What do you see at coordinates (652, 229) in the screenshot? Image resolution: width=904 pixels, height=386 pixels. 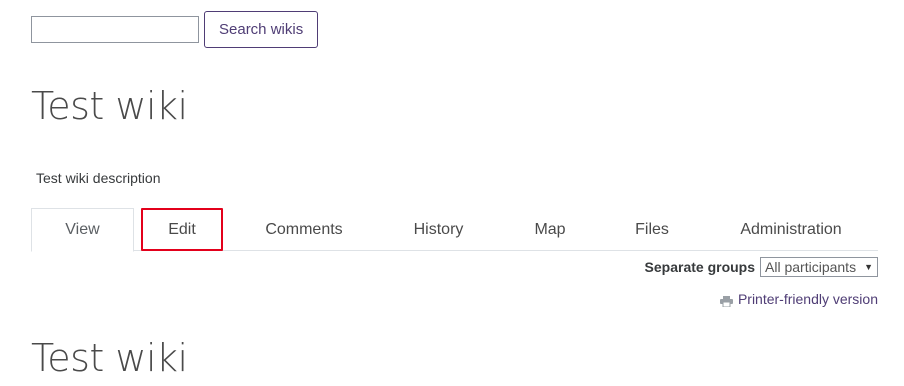 I see `tab-files: Files` at bounding box center [652, 229].